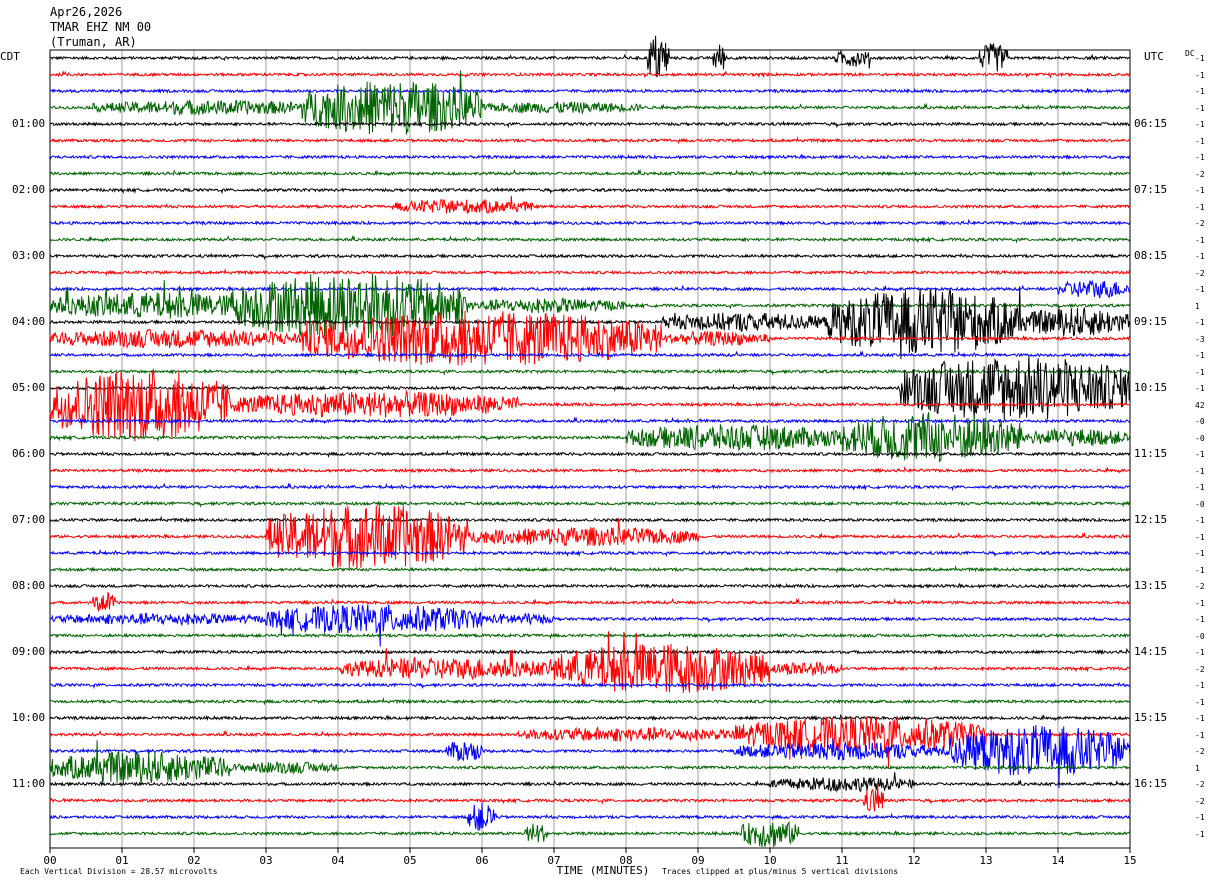 The image size is (1210, 886). Describe the element at coordinates (29, 783) in the screenshot. I see `left-time-label: 11:00` at that location.